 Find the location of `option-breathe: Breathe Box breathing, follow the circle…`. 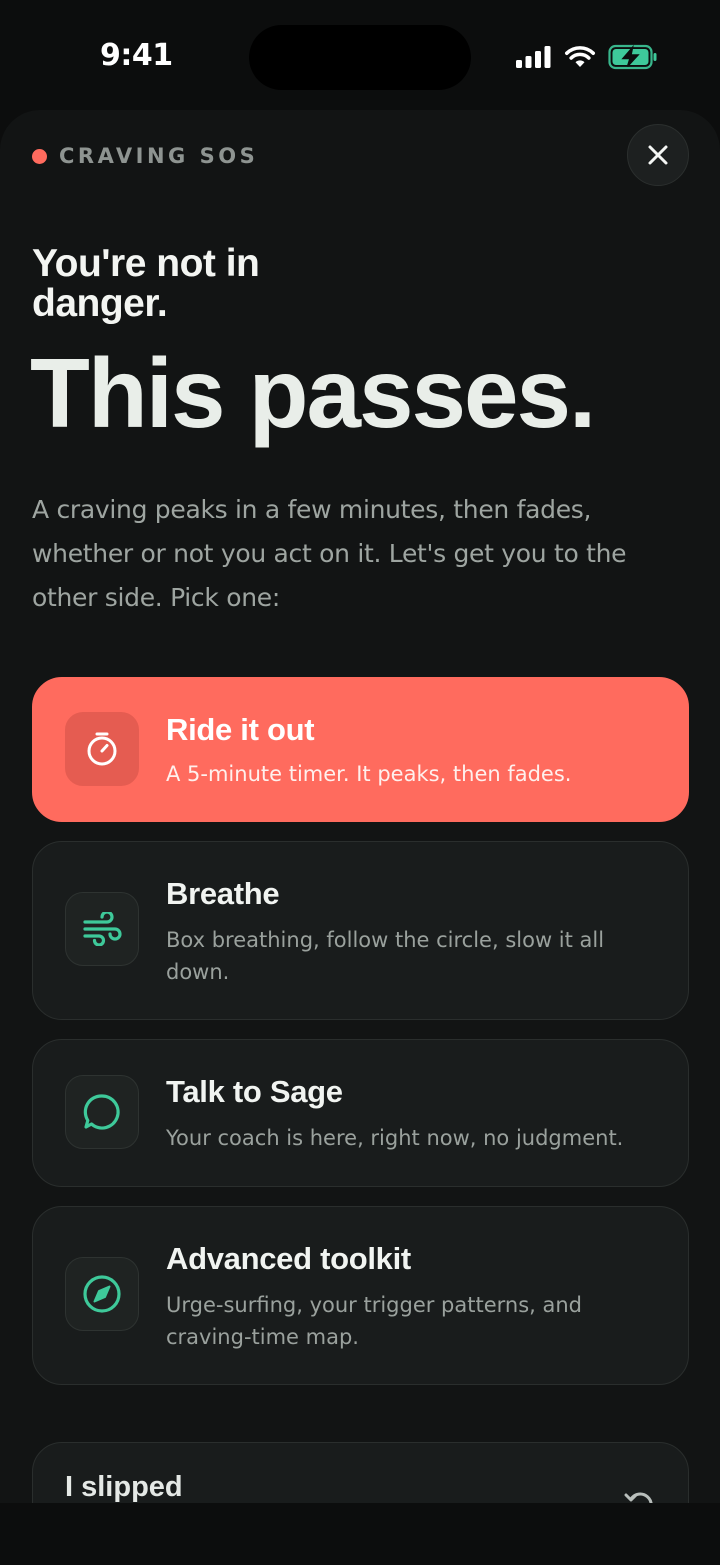

option-breathe: Breathe Box breathing, follow the circle… is located at coordinates (360, 930).